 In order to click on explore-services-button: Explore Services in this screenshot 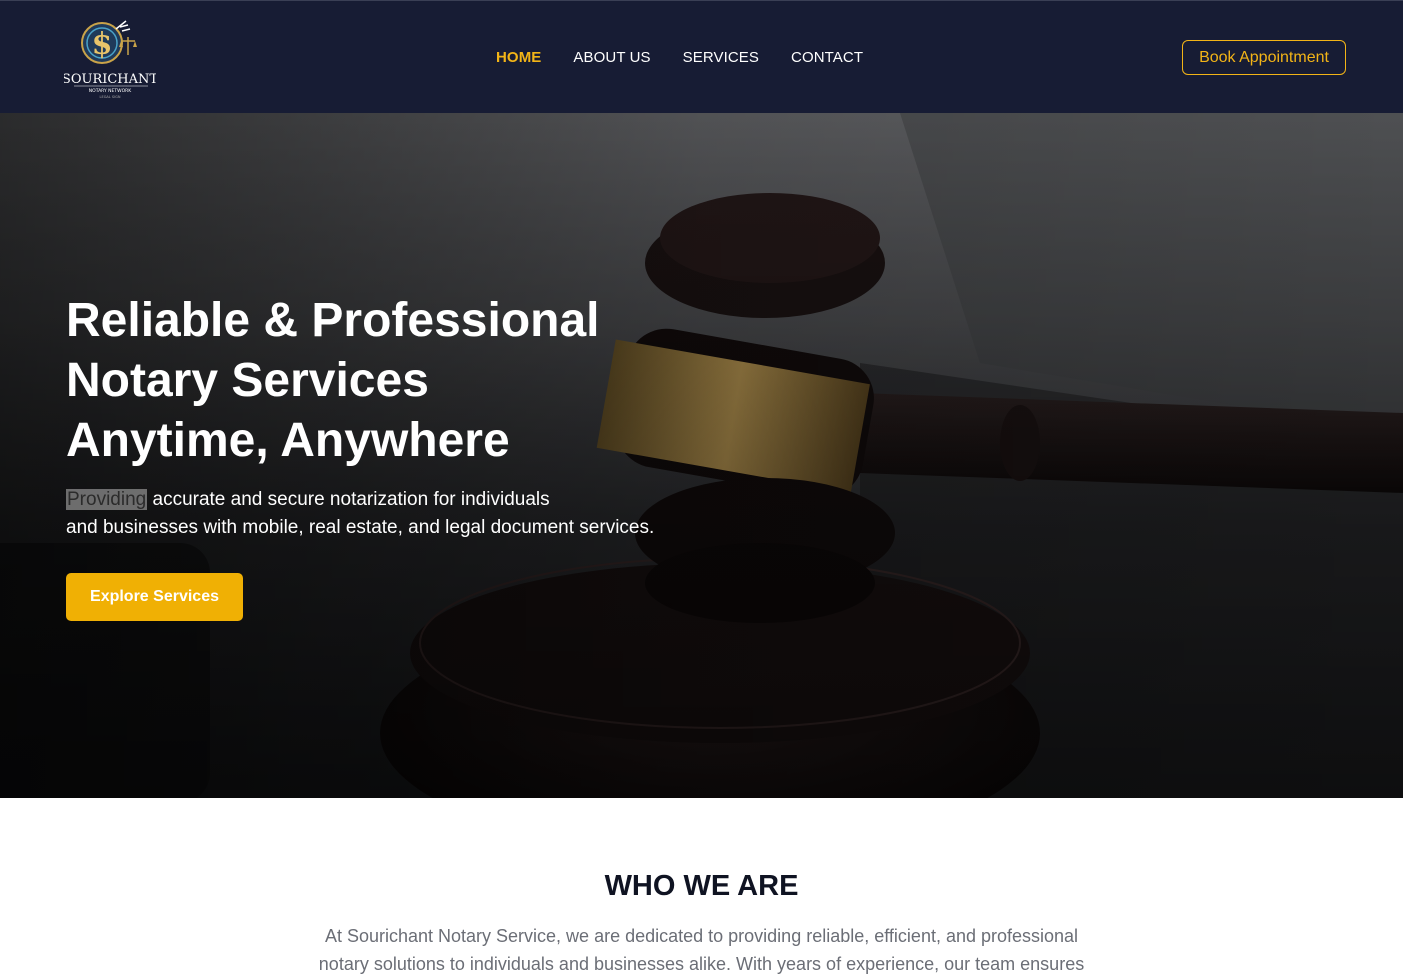, I will do `click(154, 597)`.